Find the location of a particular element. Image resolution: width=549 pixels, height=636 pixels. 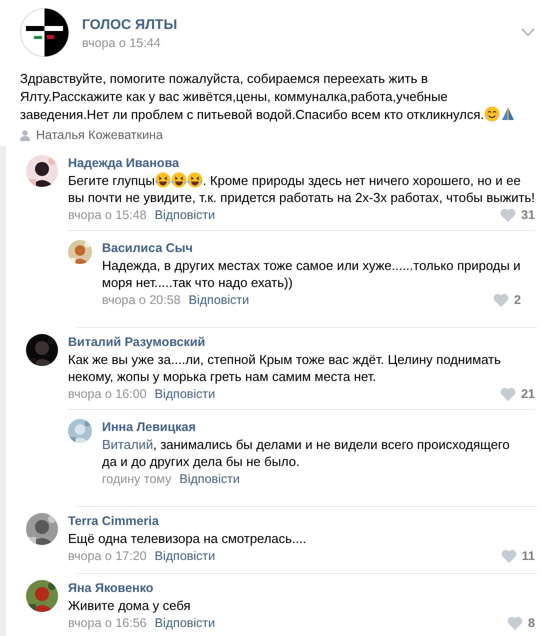

comment-text: Надежда, в других местах тоже самое или хуже......только природы и моря нет.....так что надо ехать)) is located at coordinates (311, 274).